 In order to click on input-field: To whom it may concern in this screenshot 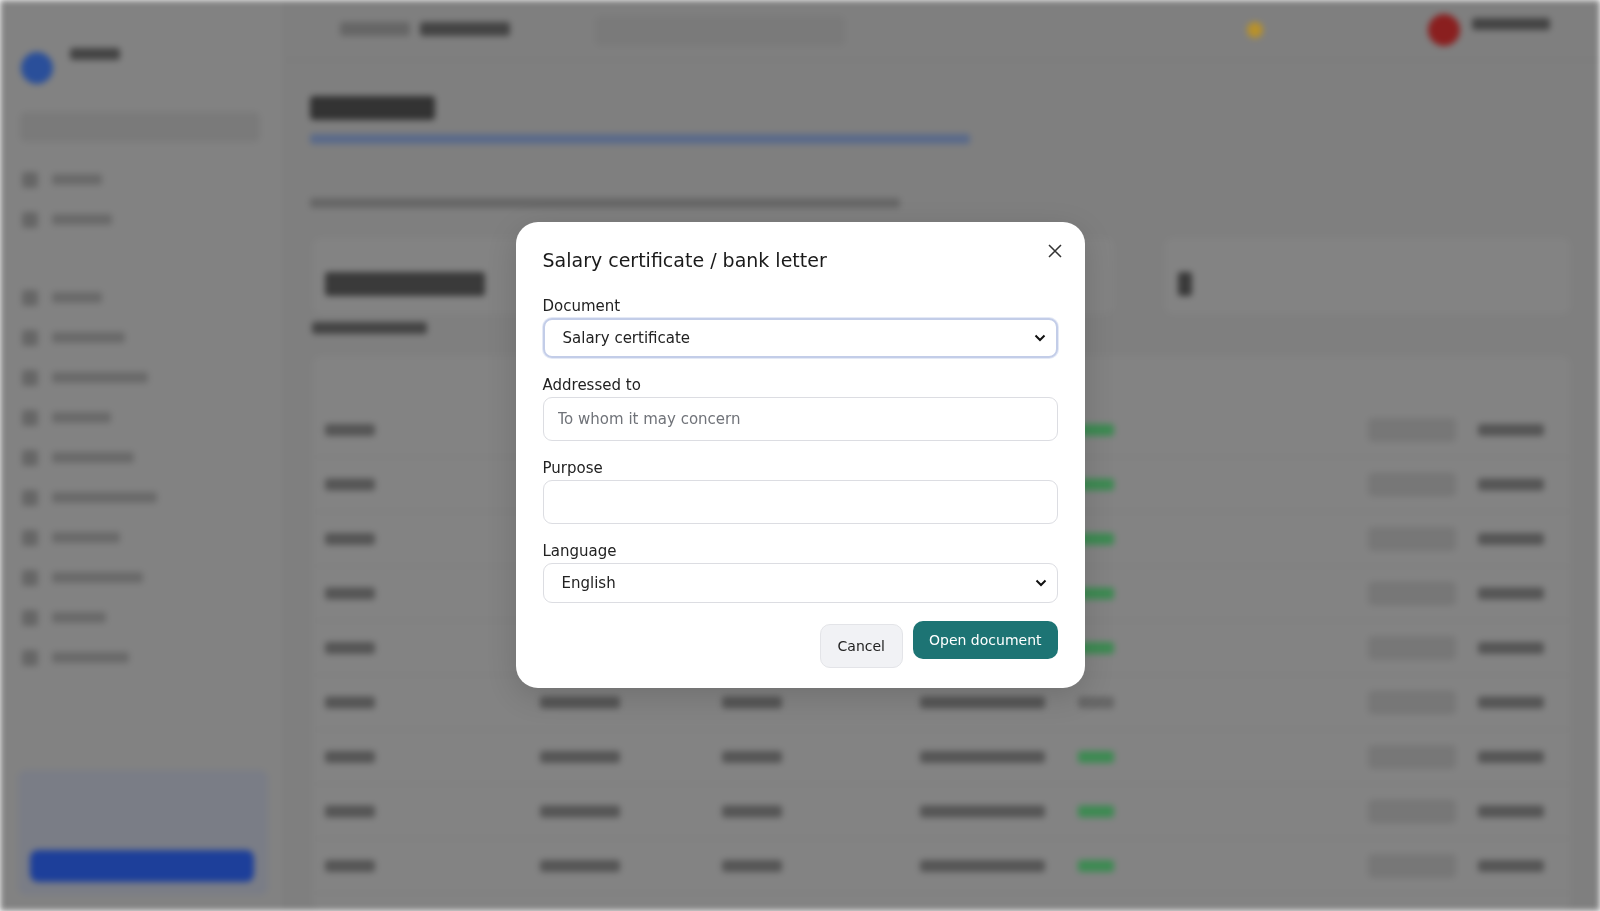, I will do `click(800, 419)`.